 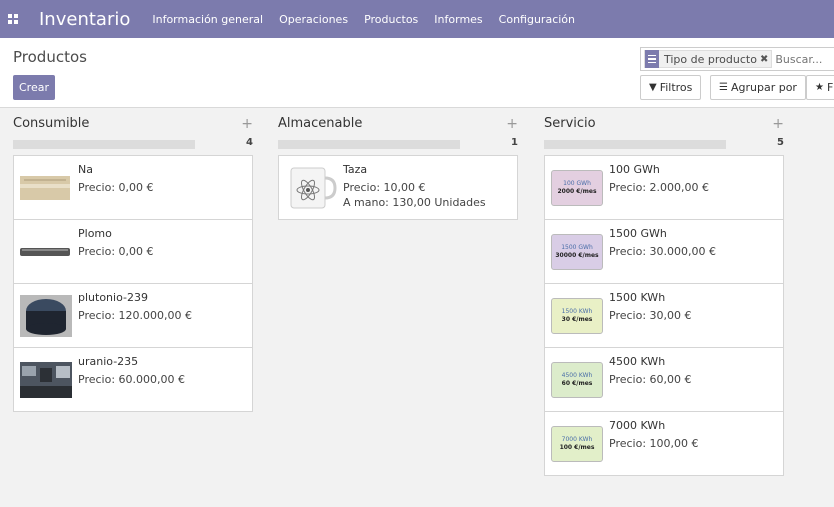 What do you see at coordinates (723, 87) in the screenshot?
I see `bars-icon: ☰` at bounding box center [723, 87].